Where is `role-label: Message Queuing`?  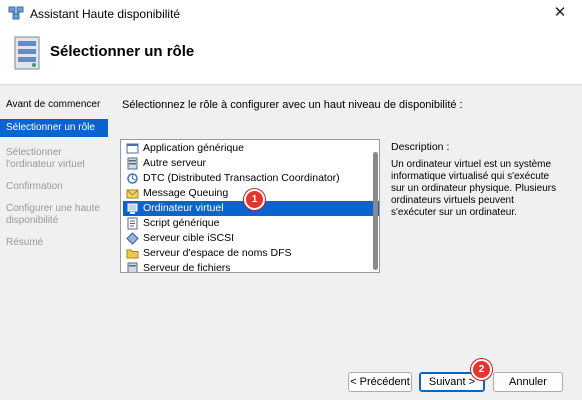 role-label: Message Queuing is located at coordinates (186, 193).